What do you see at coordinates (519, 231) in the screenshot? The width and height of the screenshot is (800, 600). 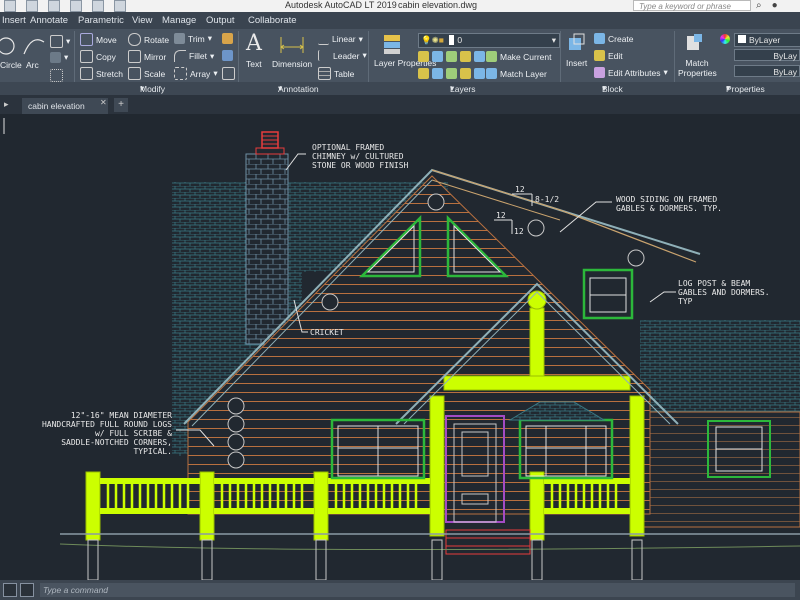 I see `pitch-label-run-3: 12` at bounding box center [519, 231].